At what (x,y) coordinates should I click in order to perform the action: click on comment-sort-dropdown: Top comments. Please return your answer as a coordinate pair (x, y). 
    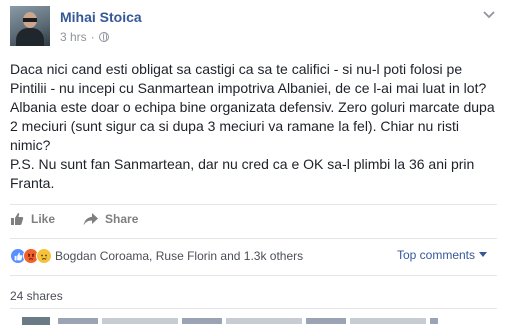
    Looking at the image, I should click on (442, 255).